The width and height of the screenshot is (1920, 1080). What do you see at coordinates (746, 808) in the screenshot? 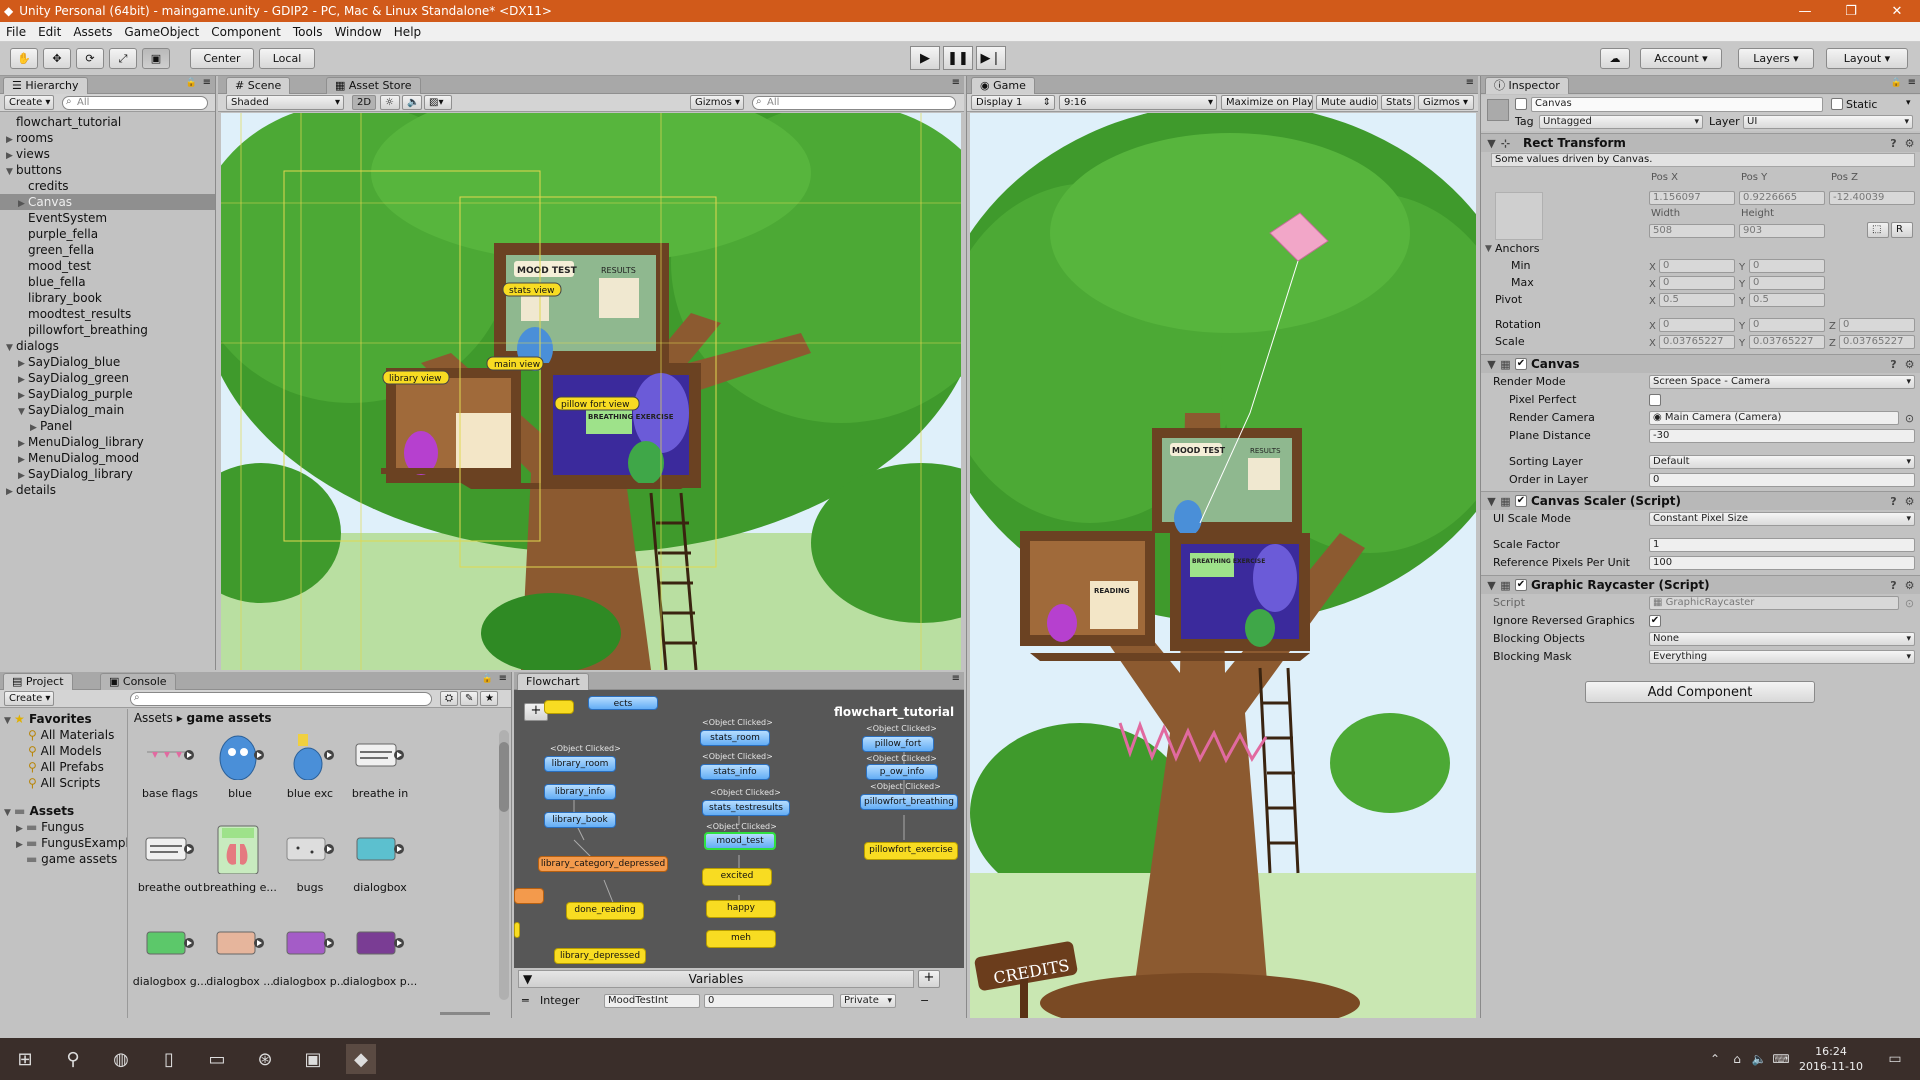
I see `node-stats-testresults: stats_testresults` at bounding box center [746, 808].